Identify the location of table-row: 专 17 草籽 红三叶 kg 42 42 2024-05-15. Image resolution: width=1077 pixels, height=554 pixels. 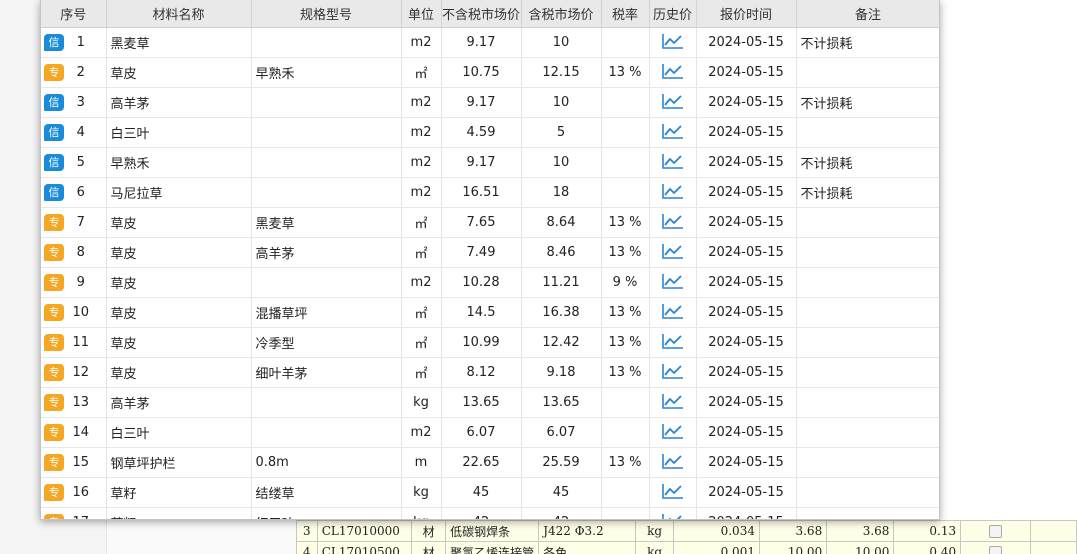
(490, 513).